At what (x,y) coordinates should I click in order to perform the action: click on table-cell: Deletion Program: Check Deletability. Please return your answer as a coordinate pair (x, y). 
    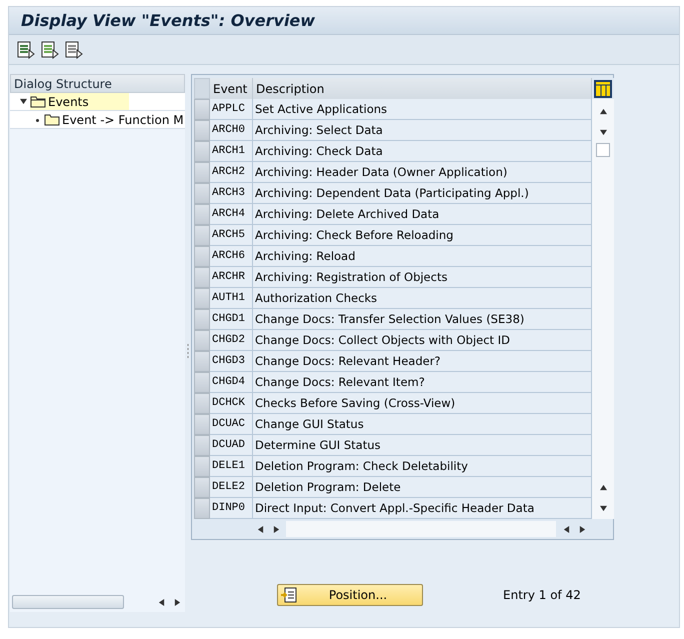
    Looking at the image, I should click on (422, 466).